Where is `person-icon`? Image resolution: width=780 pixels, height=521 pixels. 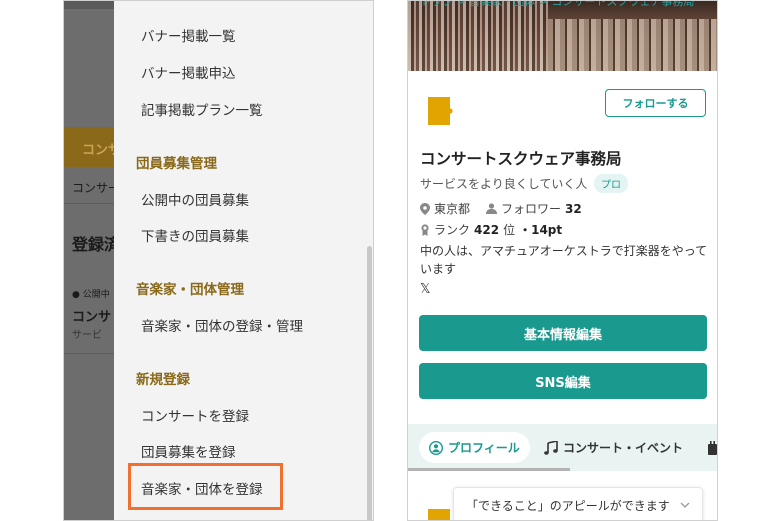 person-icon is located at coordinates (492, 208).